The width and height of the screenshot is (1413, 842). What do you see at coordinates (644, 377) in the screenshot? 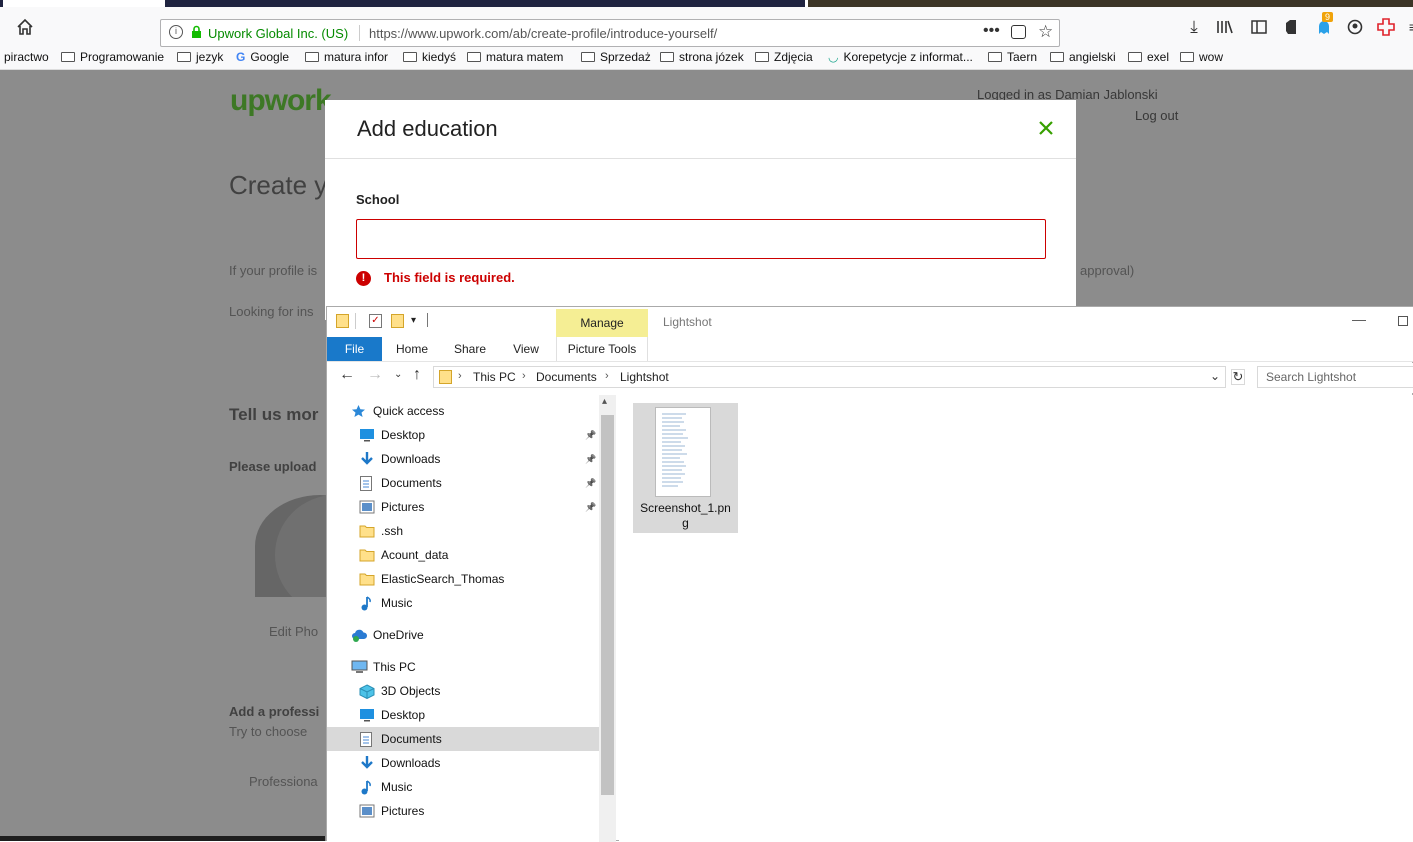
I see `breadcrumb-lightshot: Lightshot` at bounding box center [644, 377].